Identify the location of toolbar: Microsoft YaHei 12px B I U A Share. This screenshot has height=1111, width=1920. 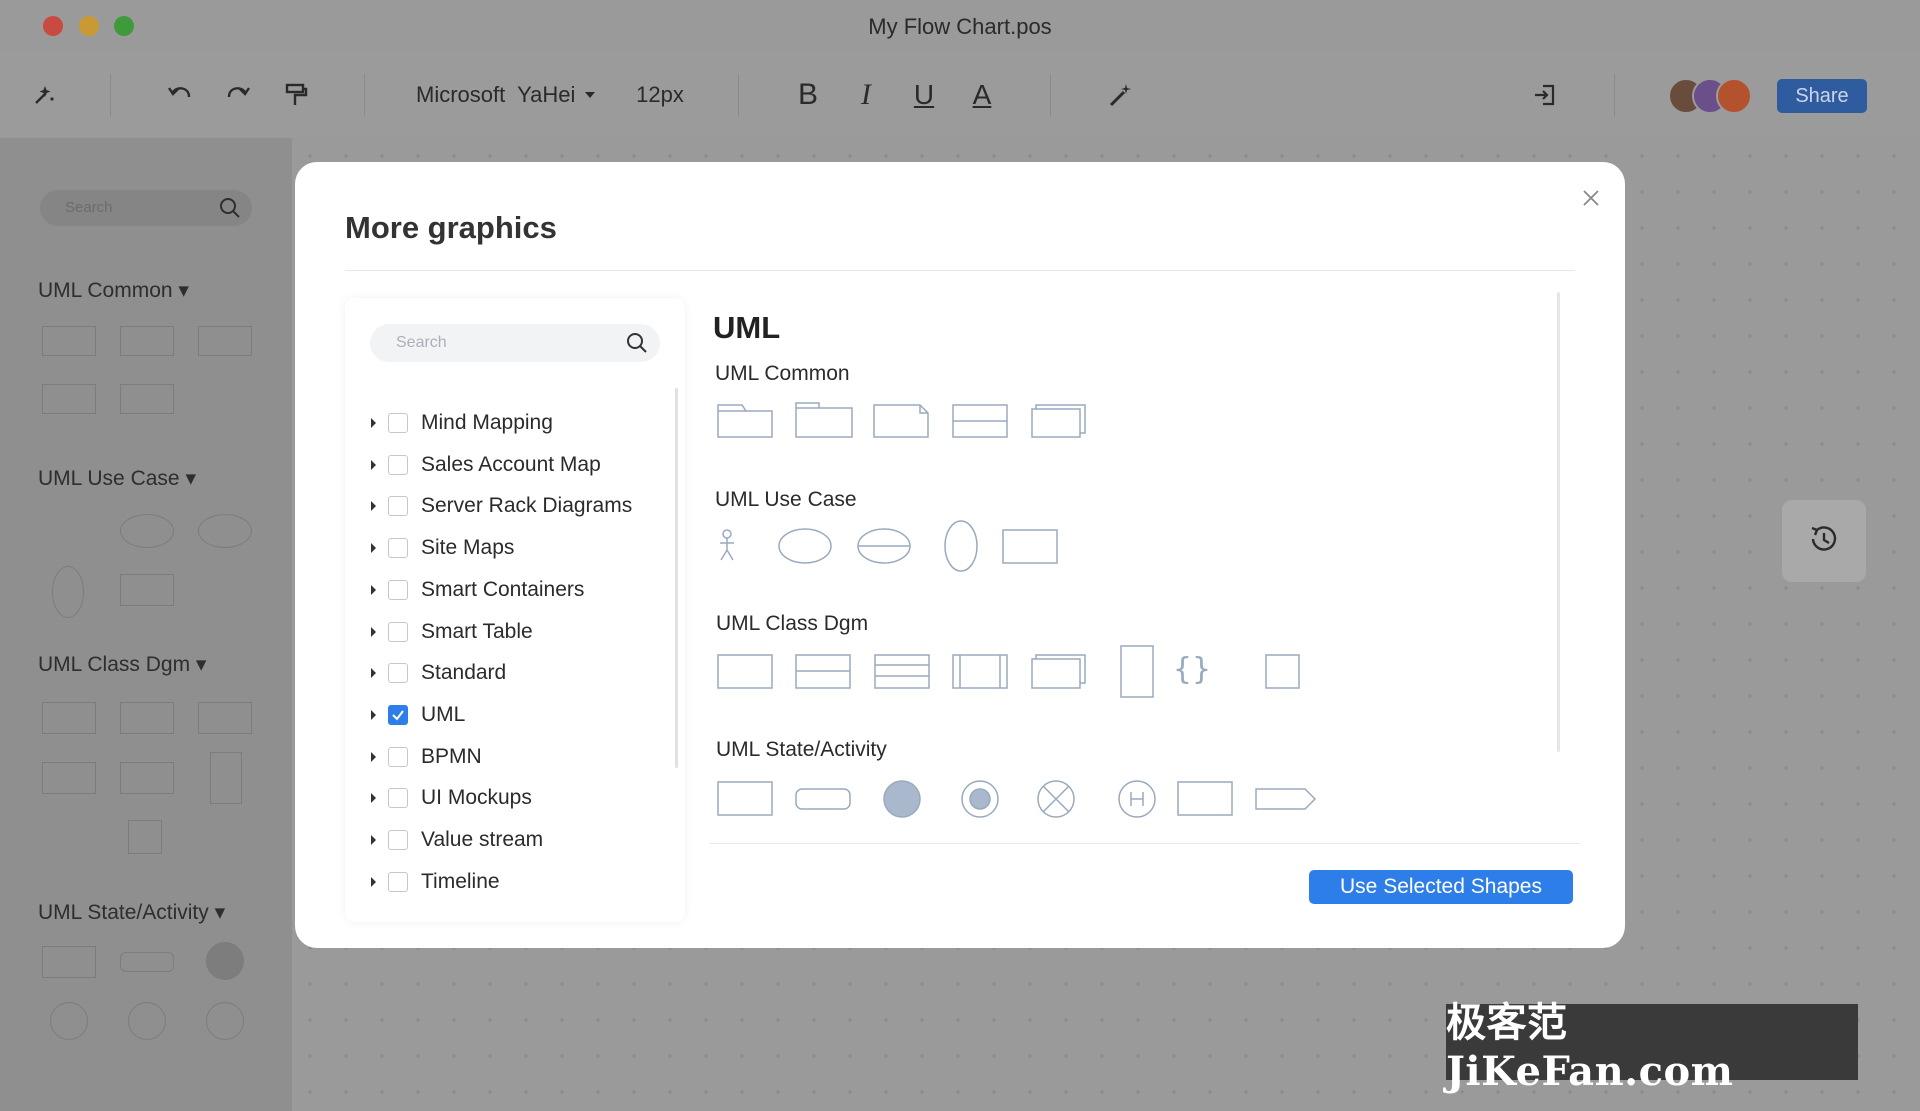
(960, 95).